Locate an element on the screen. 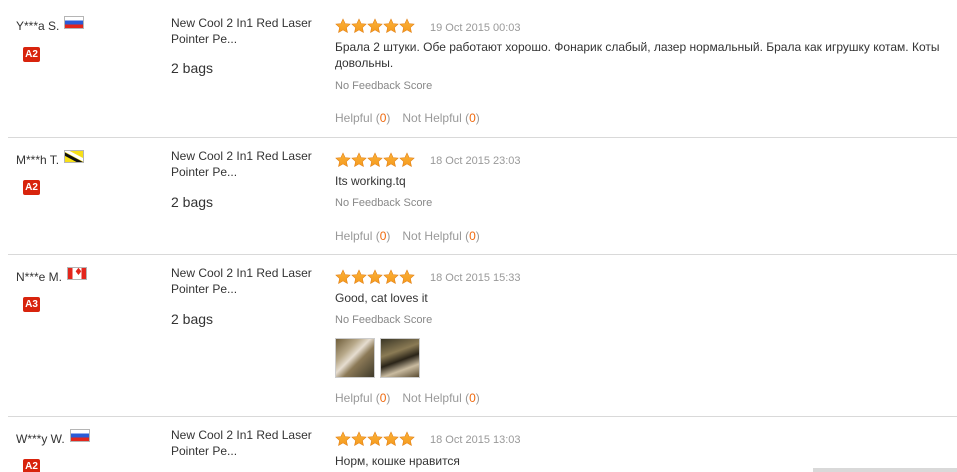 This screenshot has height=472, width=957. reviewer-name: W***y W. is located at coordinates (40, 439).